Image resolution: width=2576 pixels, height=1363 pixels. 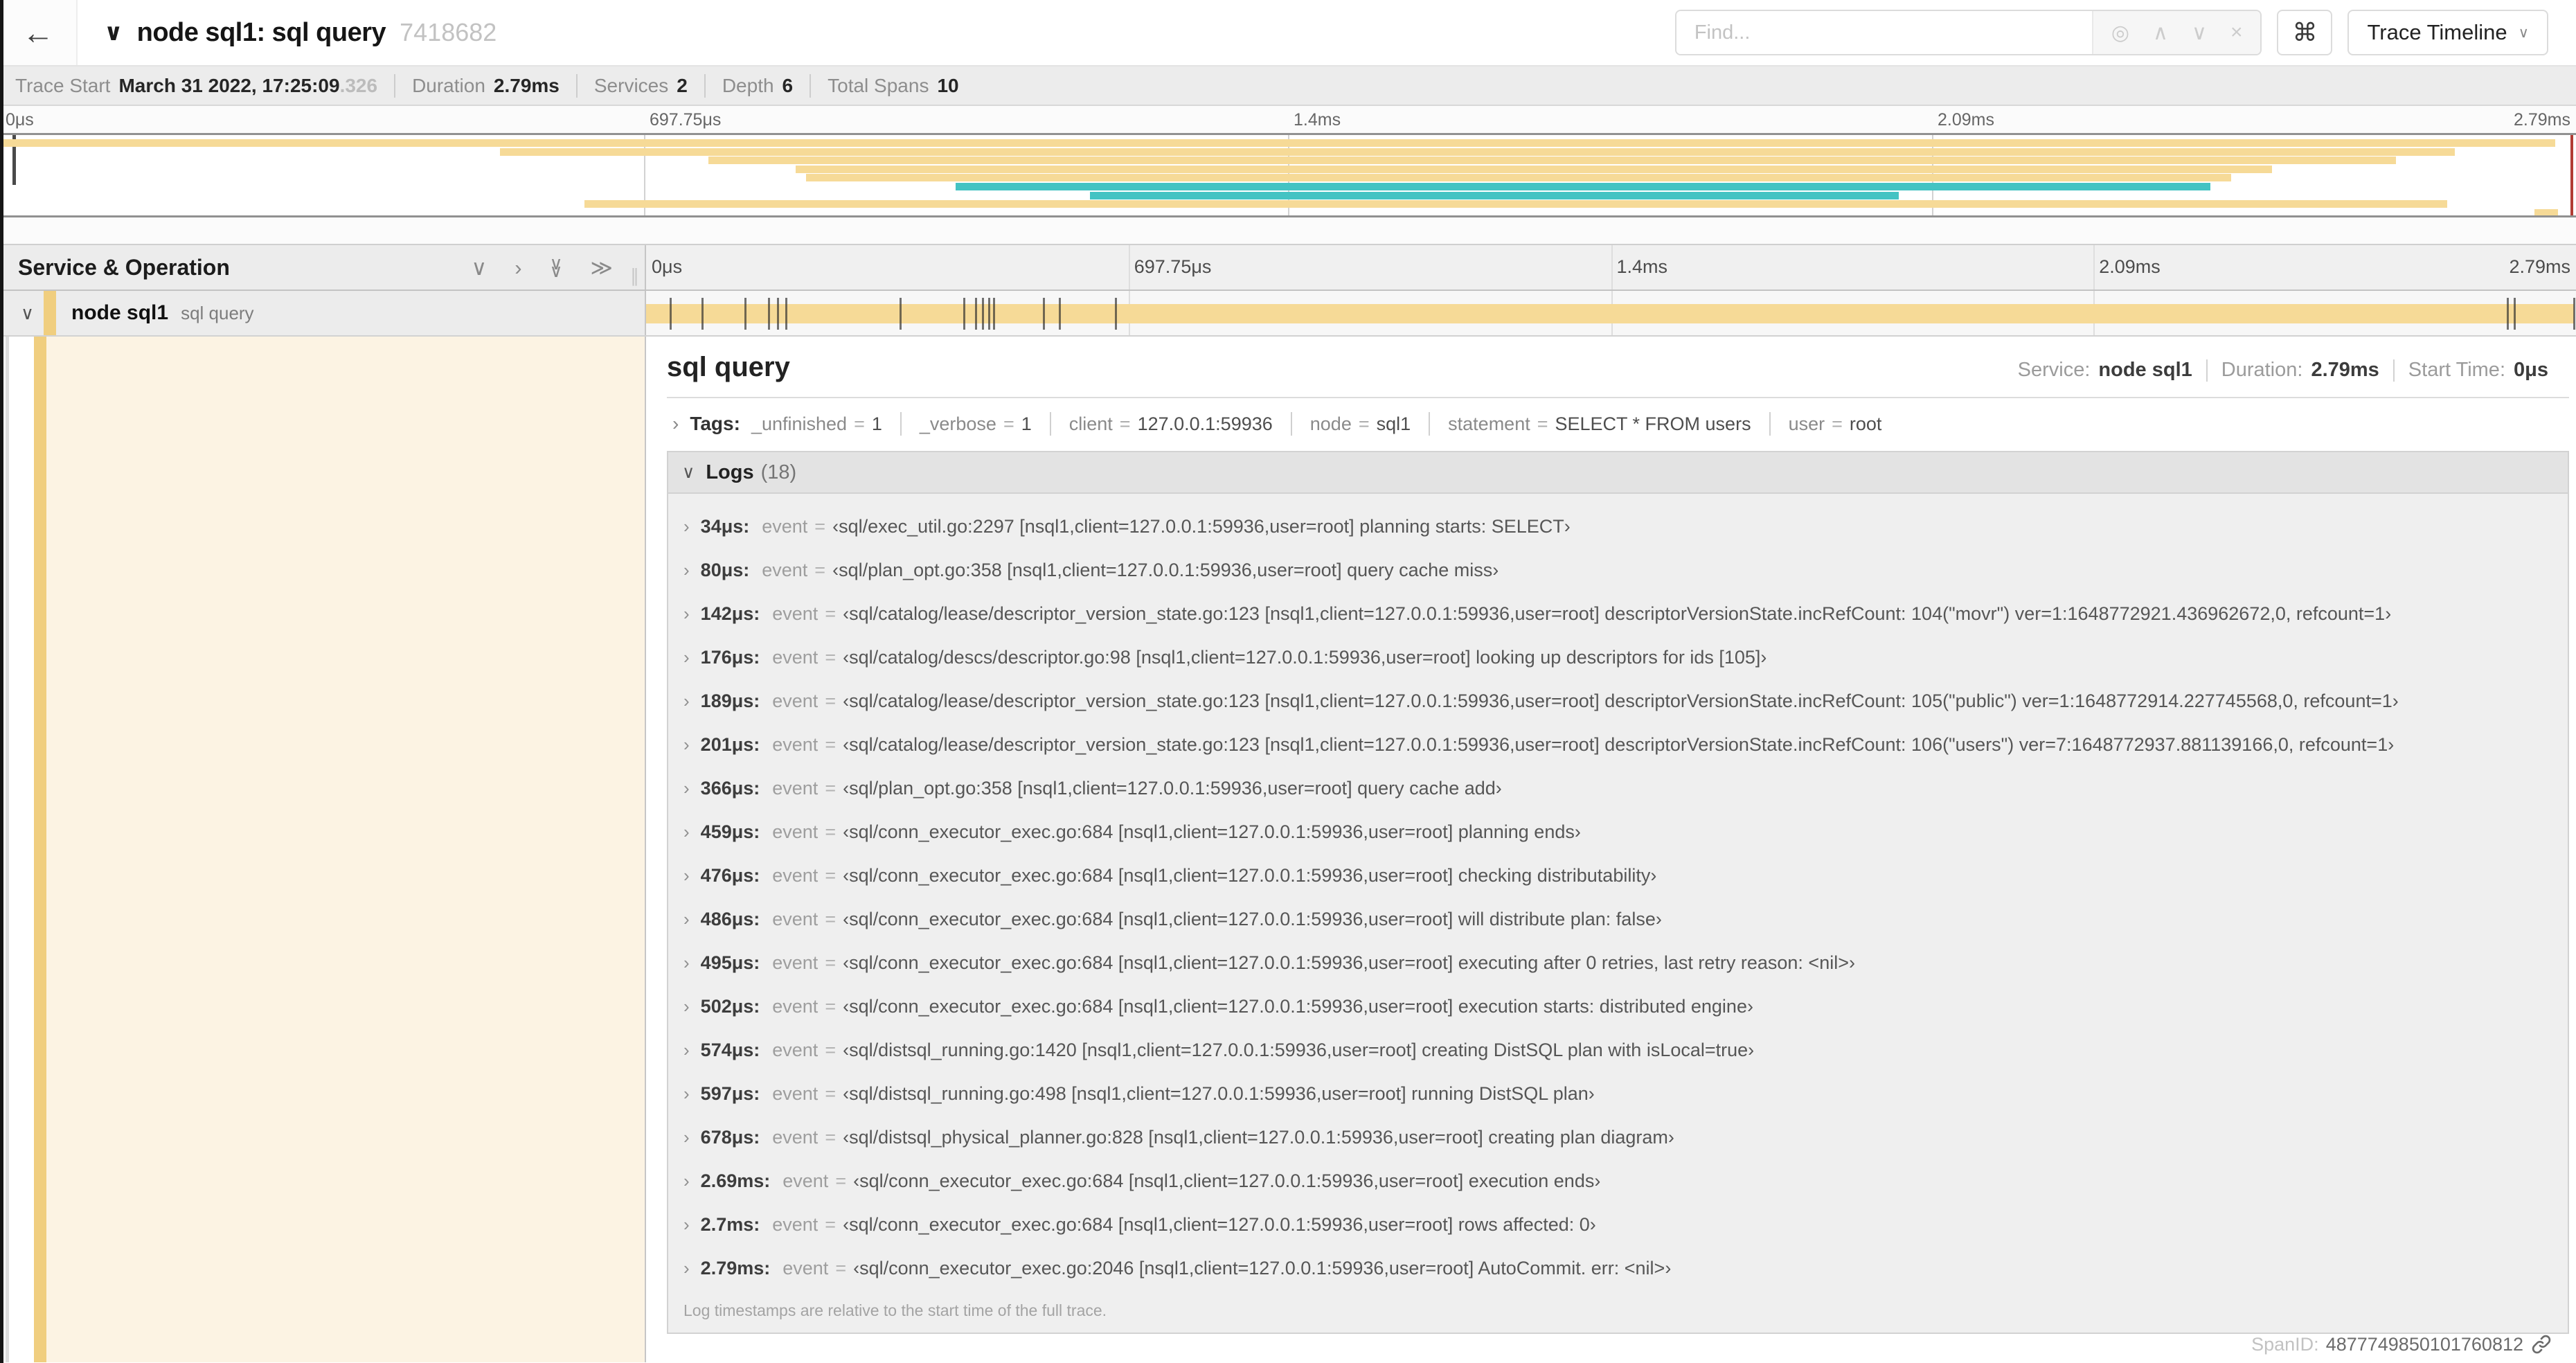 I want to click on log-timestamp: 678μs:, so click(x=730, y=1138).